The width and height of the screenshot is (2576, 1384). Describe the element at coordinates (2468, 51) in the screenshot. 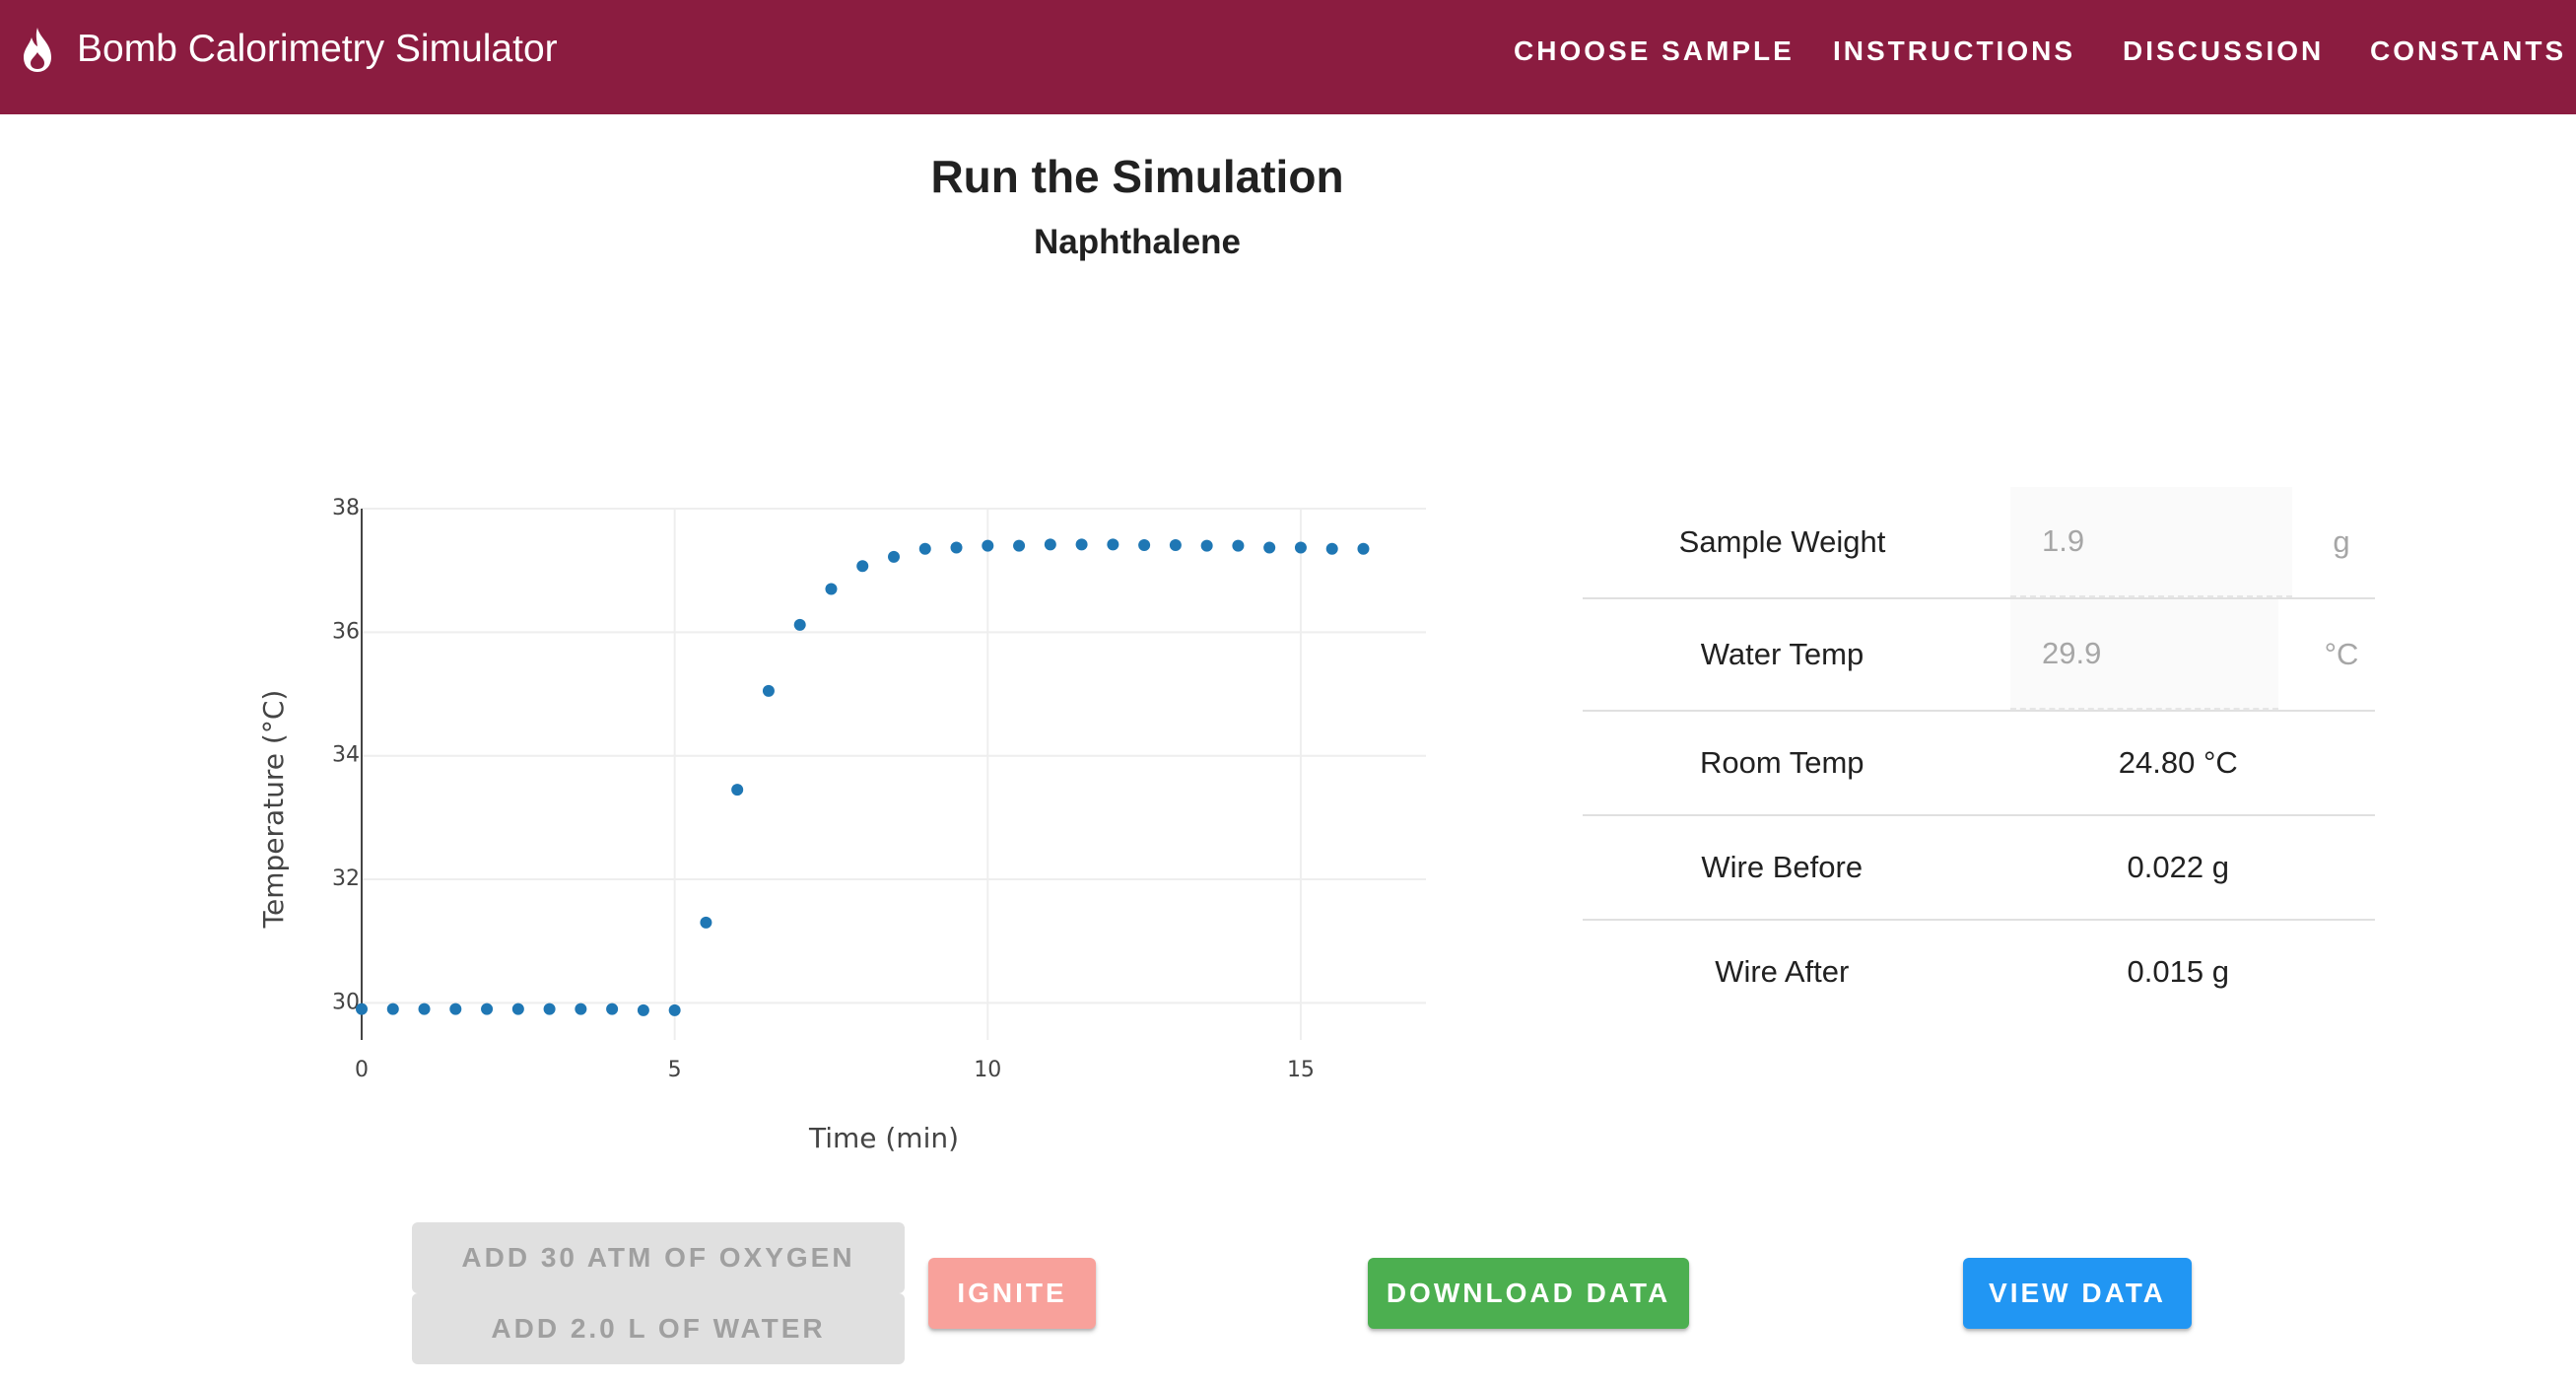

I see `nav-constants: CONSTANTS` at that location.